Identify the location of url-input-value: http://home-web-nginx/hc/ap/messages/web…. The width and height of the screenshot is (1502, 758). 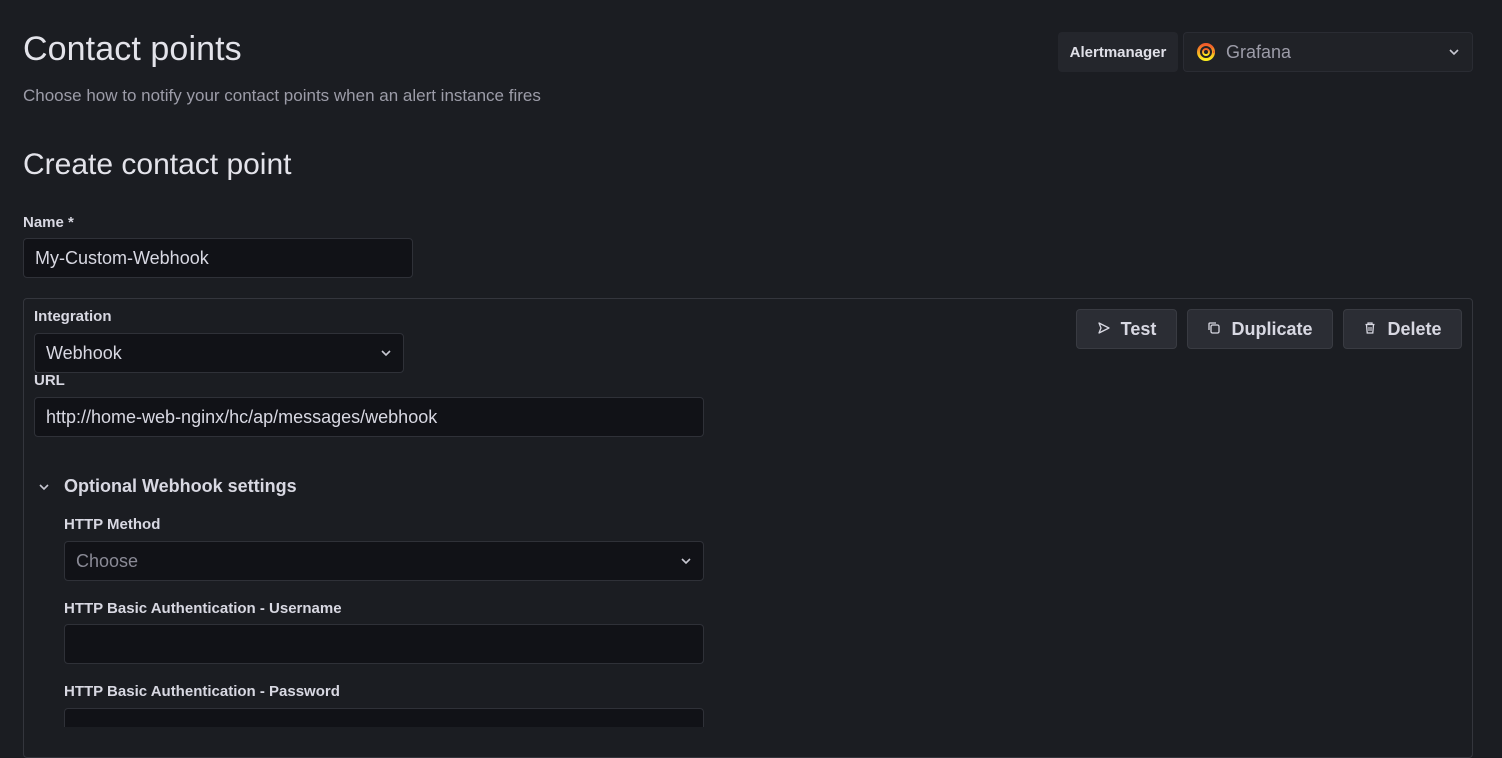
(242, 416).